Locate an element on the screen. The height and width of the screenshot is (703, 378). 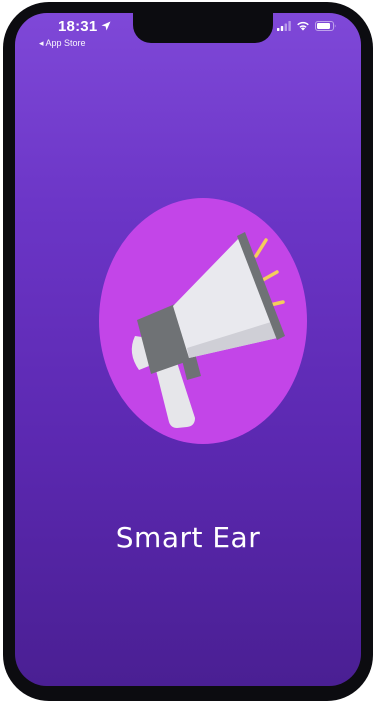
cellular-signal-icon is located at coordinates (284, 26).